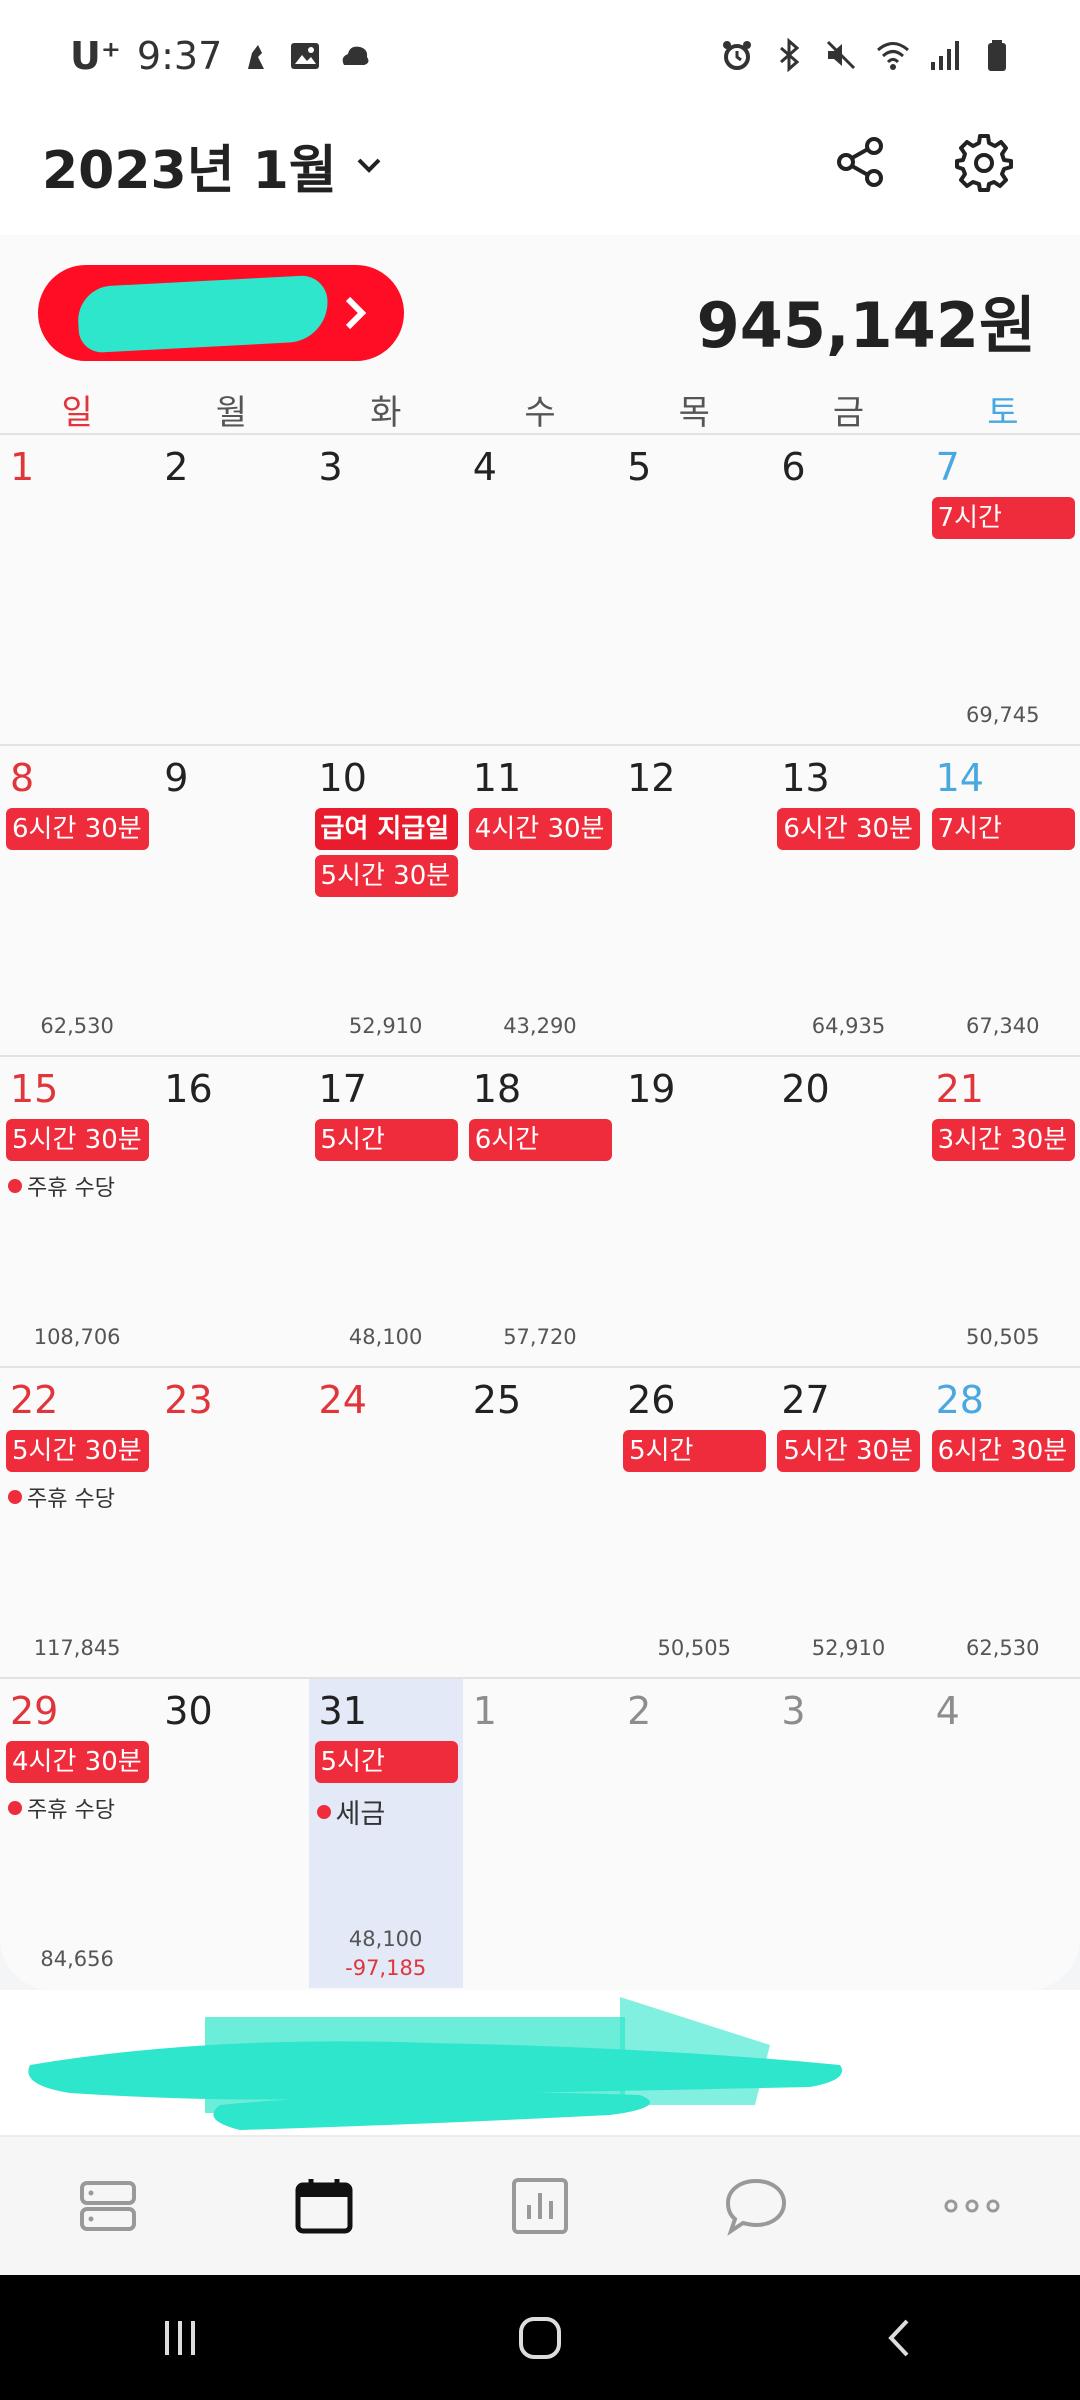 Image resolution: width=1080 pixels, height=2400 pixels. What do you see at coordinates (893, 56) in the screenshot?
I see `wifi-icon` at bounding box center [893, 56].